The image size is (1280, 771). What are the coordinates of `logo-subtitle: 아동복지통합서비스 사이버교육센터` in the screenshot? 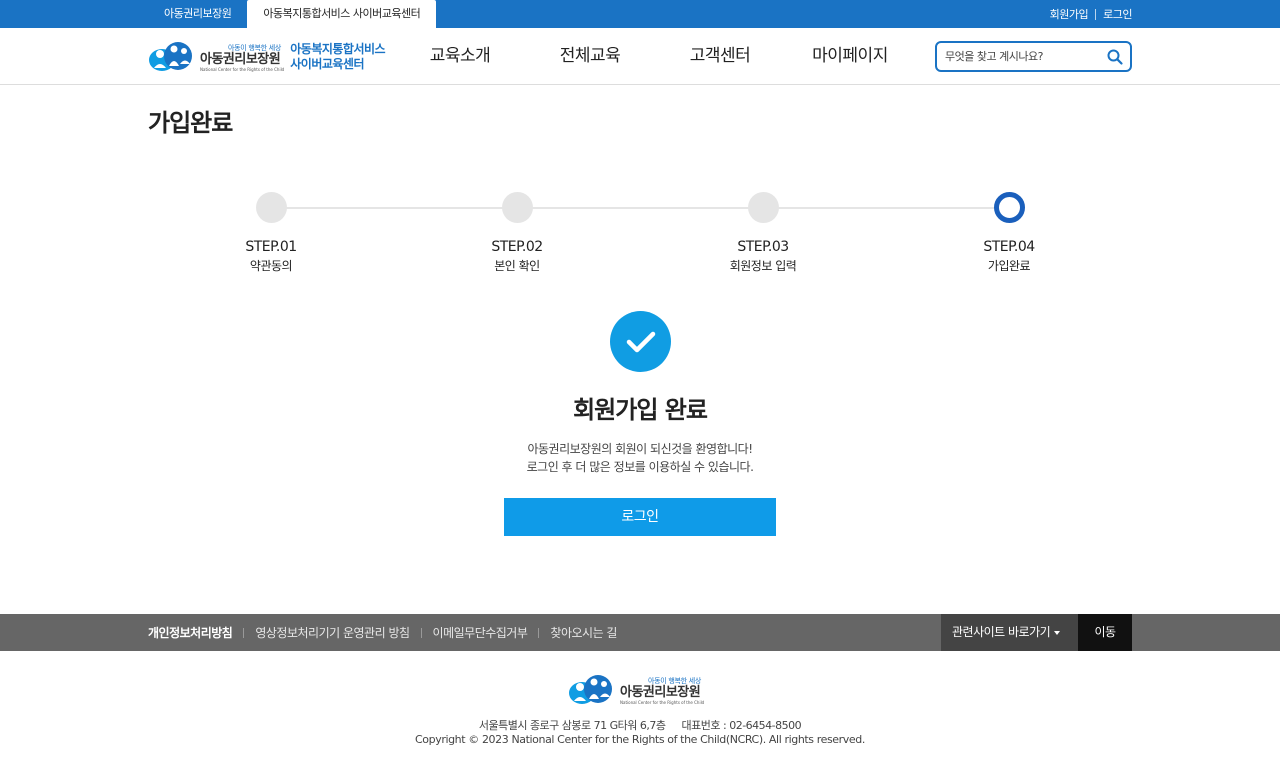 It's located at (337, 57).